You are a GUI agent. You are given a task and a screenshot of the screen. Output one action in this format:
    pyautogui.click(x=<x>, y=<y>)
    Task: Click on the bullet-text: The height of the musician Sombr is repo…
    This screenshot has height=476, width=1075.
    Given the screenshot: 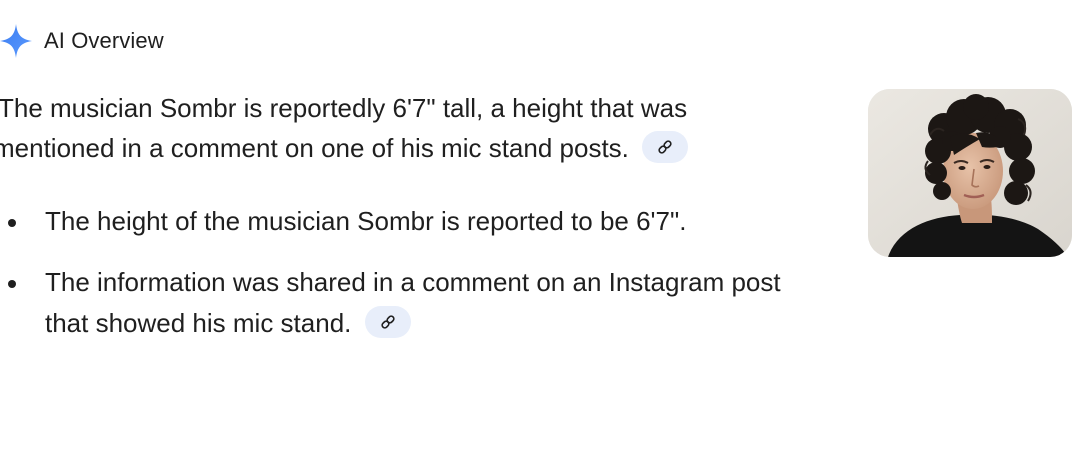 What is the action you would take?
    pyautogui.click(x=366, y=221)
    